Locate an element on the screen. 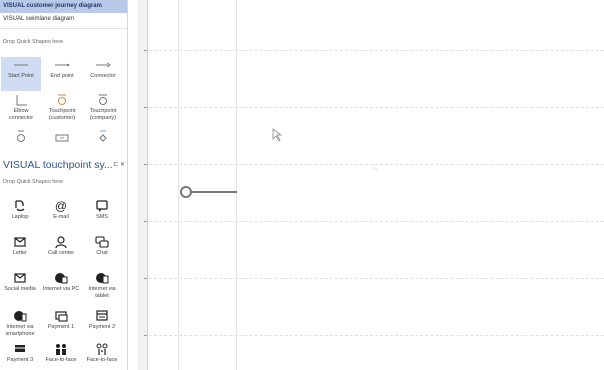 This screenshot has height=370, width=604. shape-label: Payment 2 is located at coordinates (102, 327).